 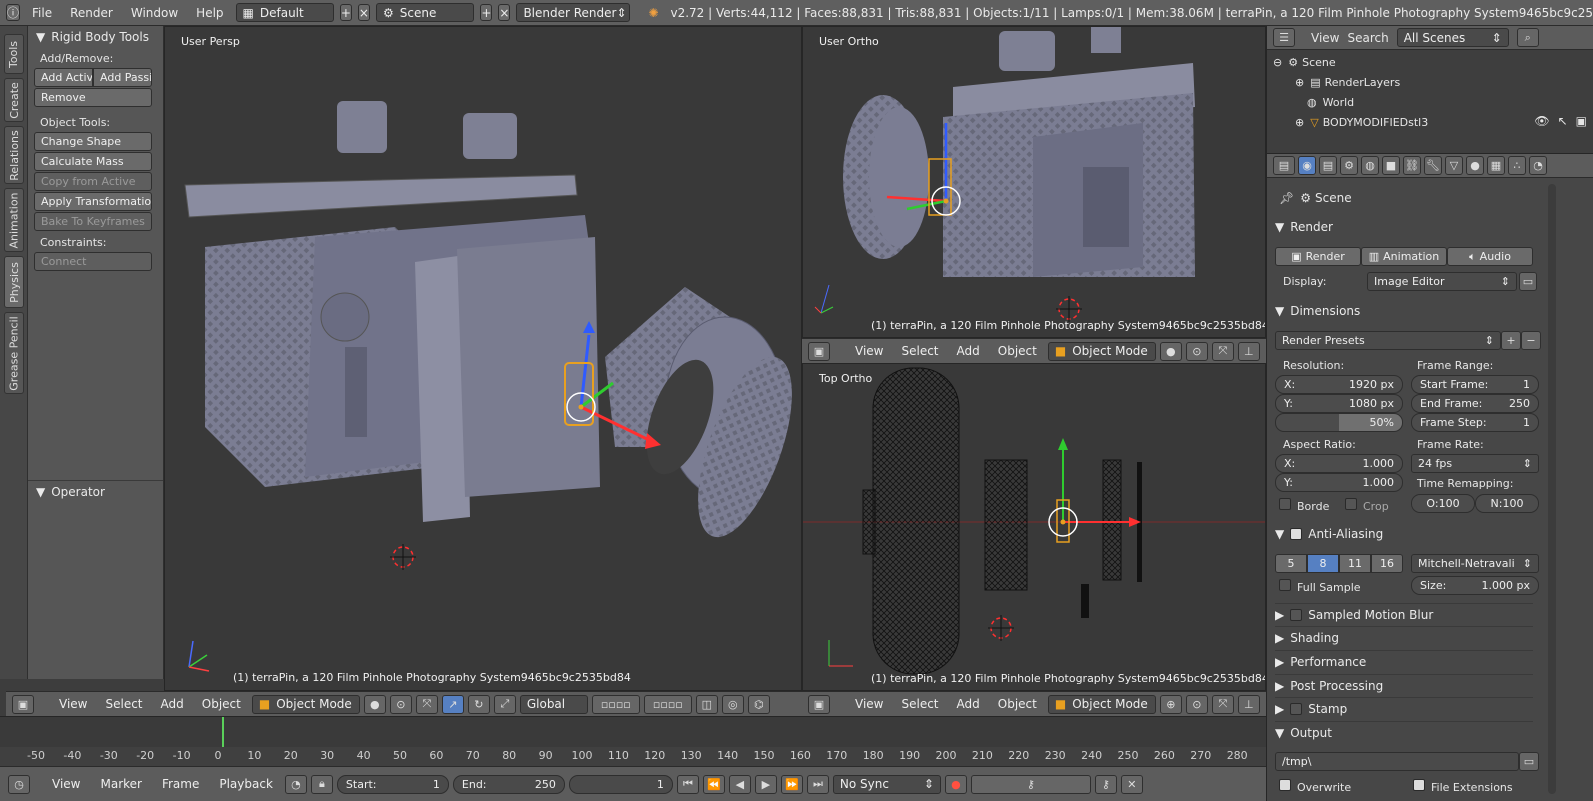 I want to click on layout-selector: ▦ Default, so click(x=284, y=12).